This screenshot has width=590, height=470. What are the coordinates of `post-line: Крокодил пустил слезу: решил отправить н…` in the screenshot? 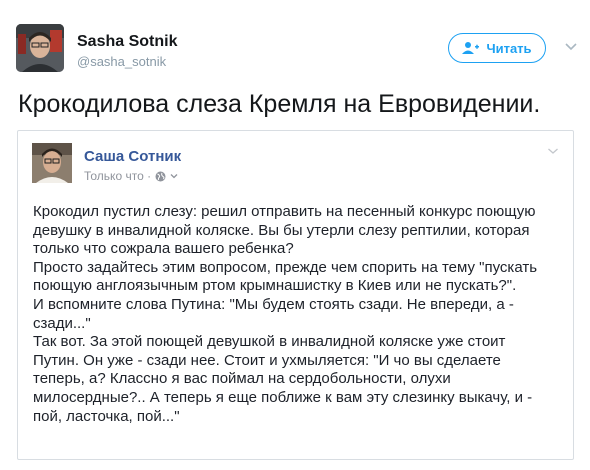 It's located at (284, 211).